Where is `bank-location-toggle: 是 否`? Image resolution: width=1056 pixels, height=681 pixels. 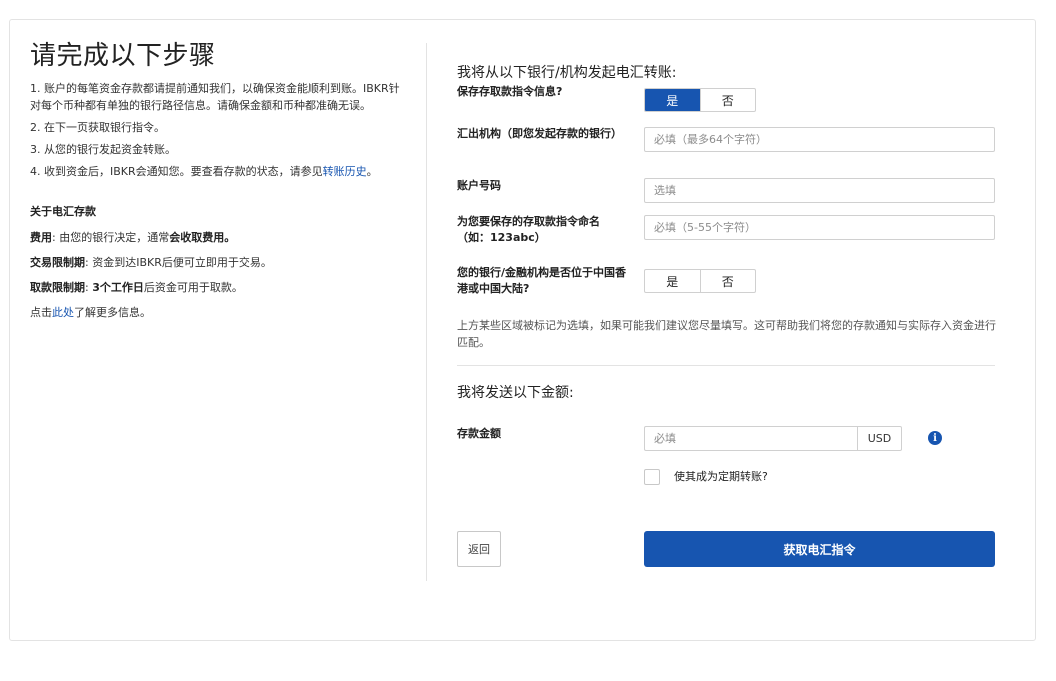 bank-location-toggle: 是 否 is located at coordinates (700, 281).